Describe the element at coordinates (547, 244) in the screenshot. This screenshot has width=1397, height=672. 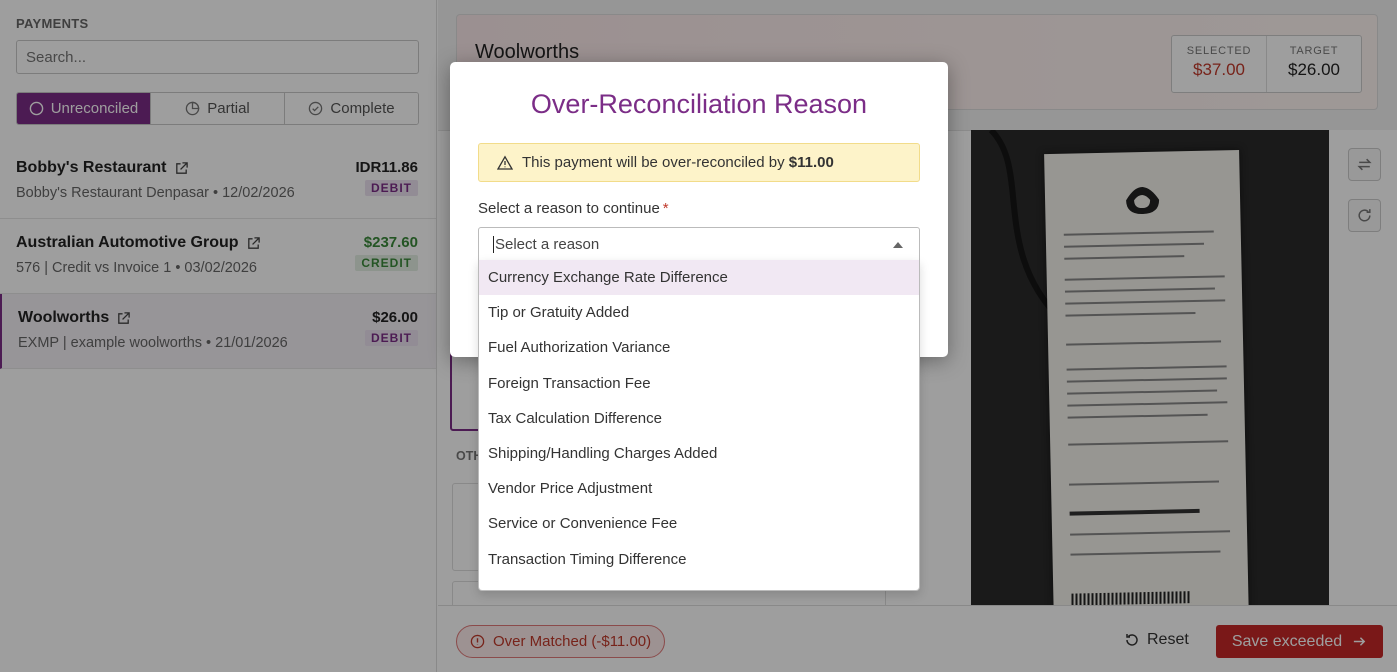
I see `select-placeholder: Select a reason` at that location.